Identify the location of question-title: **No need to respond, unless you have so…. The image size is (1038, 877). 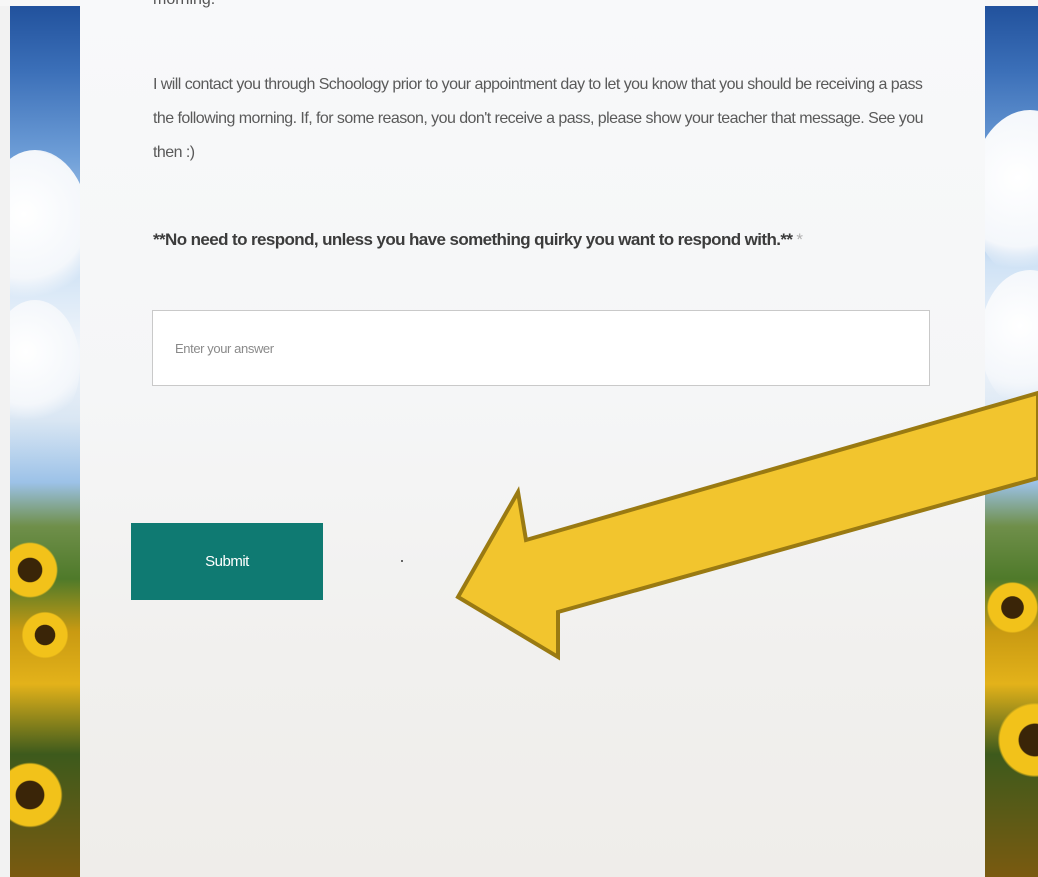
(553, 240).